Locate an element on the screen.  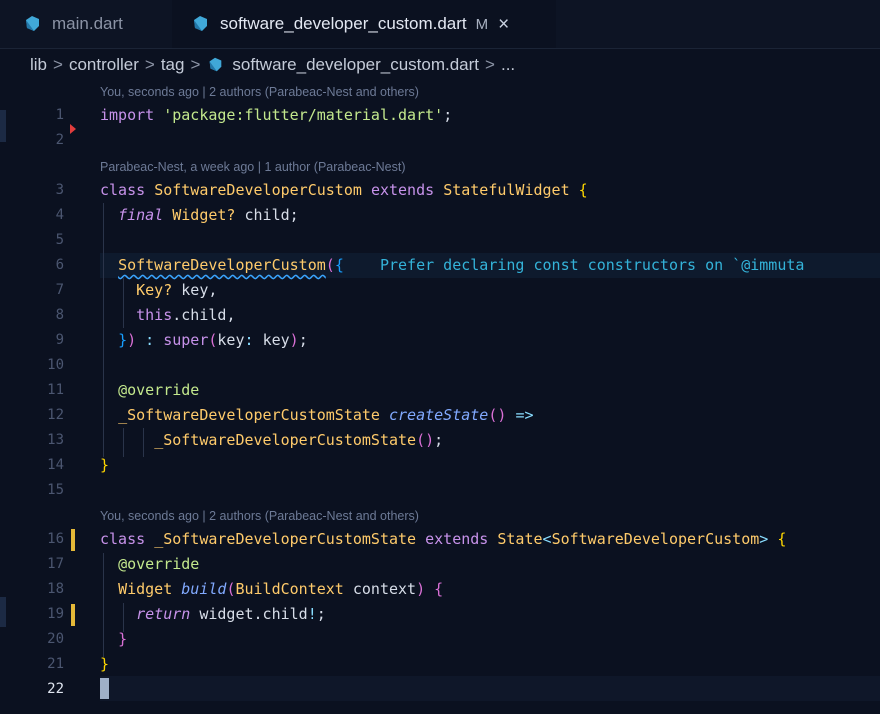
breadcrumb-controller: controller is located at coordinates (104, 65).